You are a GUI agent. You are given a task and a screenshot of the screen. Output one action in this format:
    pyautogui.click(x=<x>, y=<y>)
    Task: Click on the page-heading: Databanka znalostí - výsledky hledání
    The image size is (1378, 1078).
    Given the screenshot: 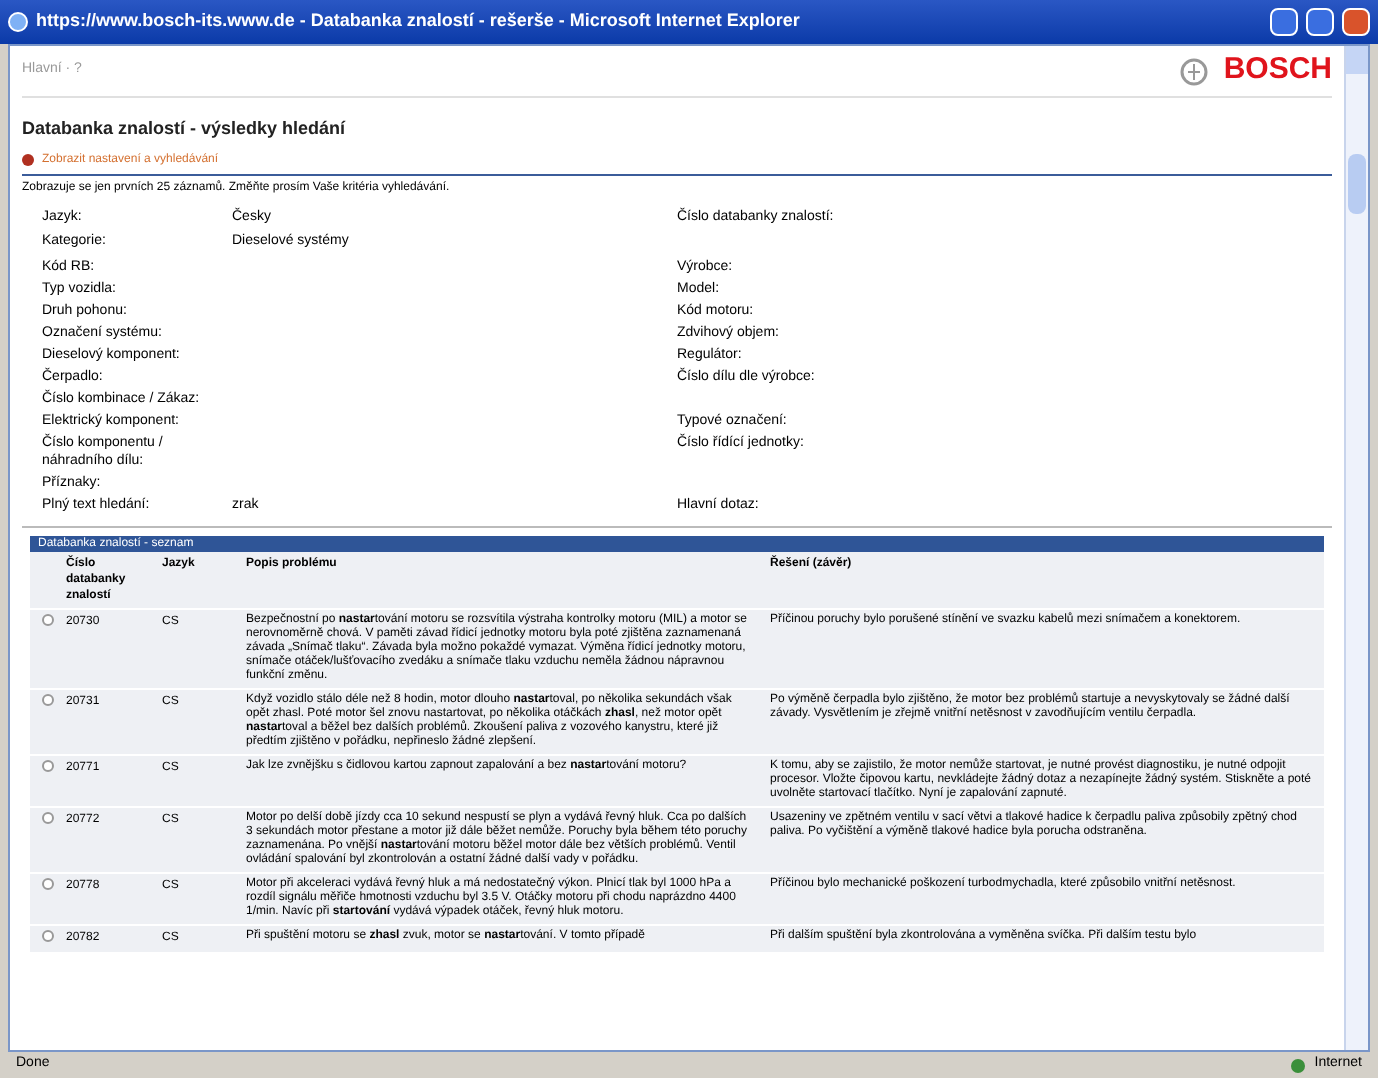 What is the action you would take?
    pyautogui.click(x=185, y=129)
    